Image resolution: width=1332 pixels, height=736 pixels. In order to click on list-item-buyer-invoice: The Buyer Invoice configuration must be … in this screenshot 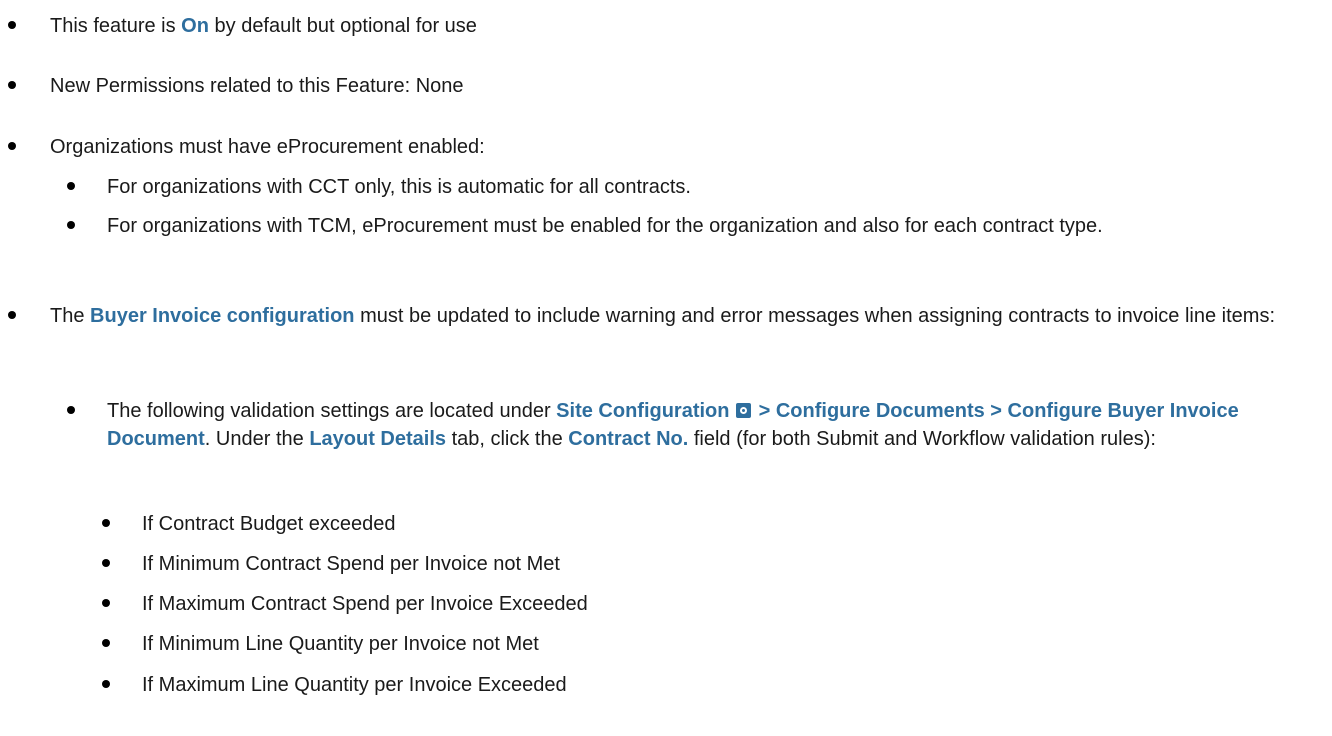, I will do `click(666, 316)`.